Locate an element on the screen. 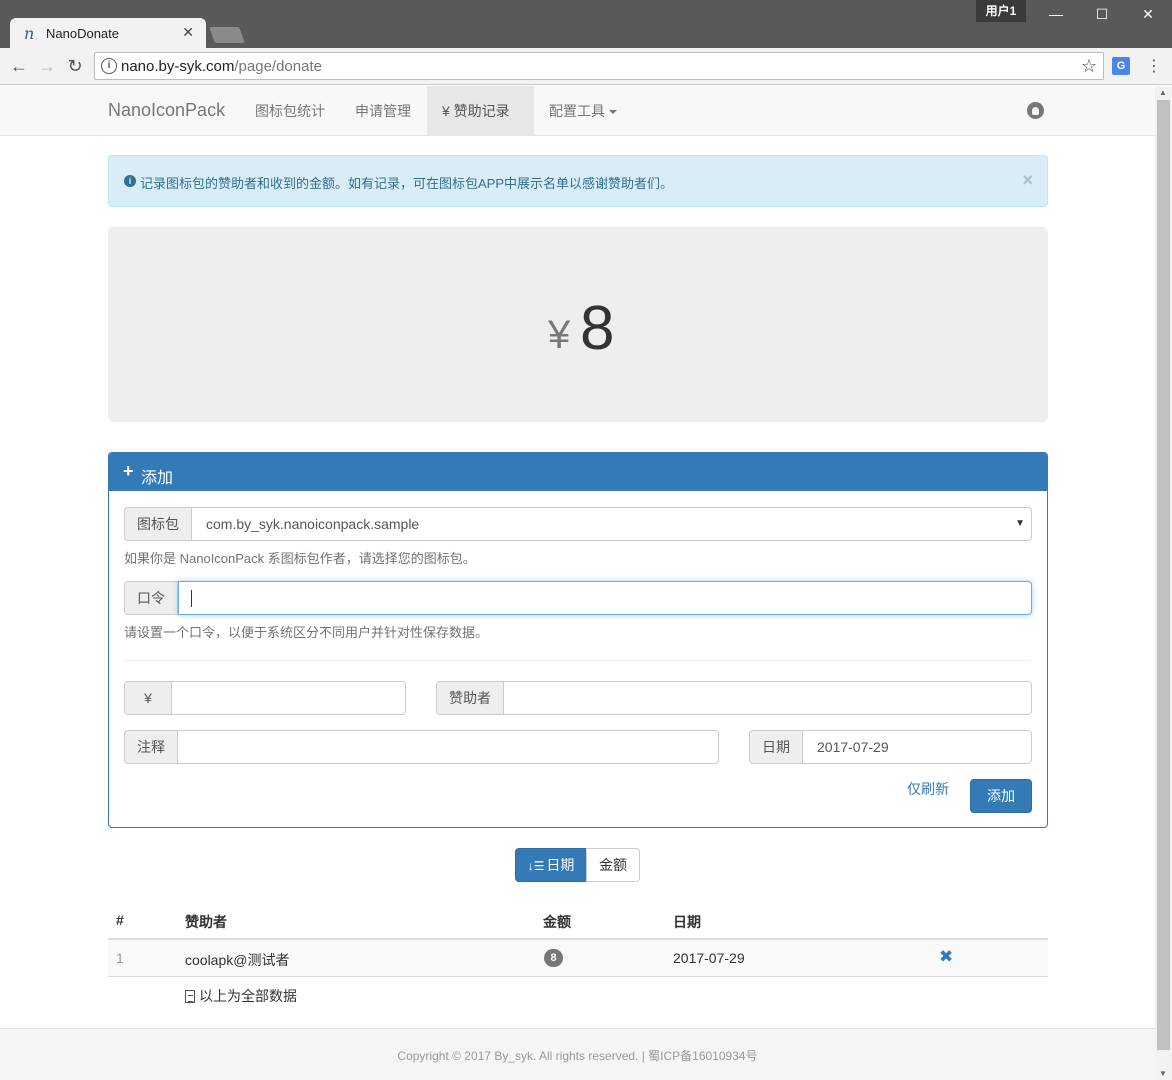  password-group: 口令 is located at coordinates (578, 598).